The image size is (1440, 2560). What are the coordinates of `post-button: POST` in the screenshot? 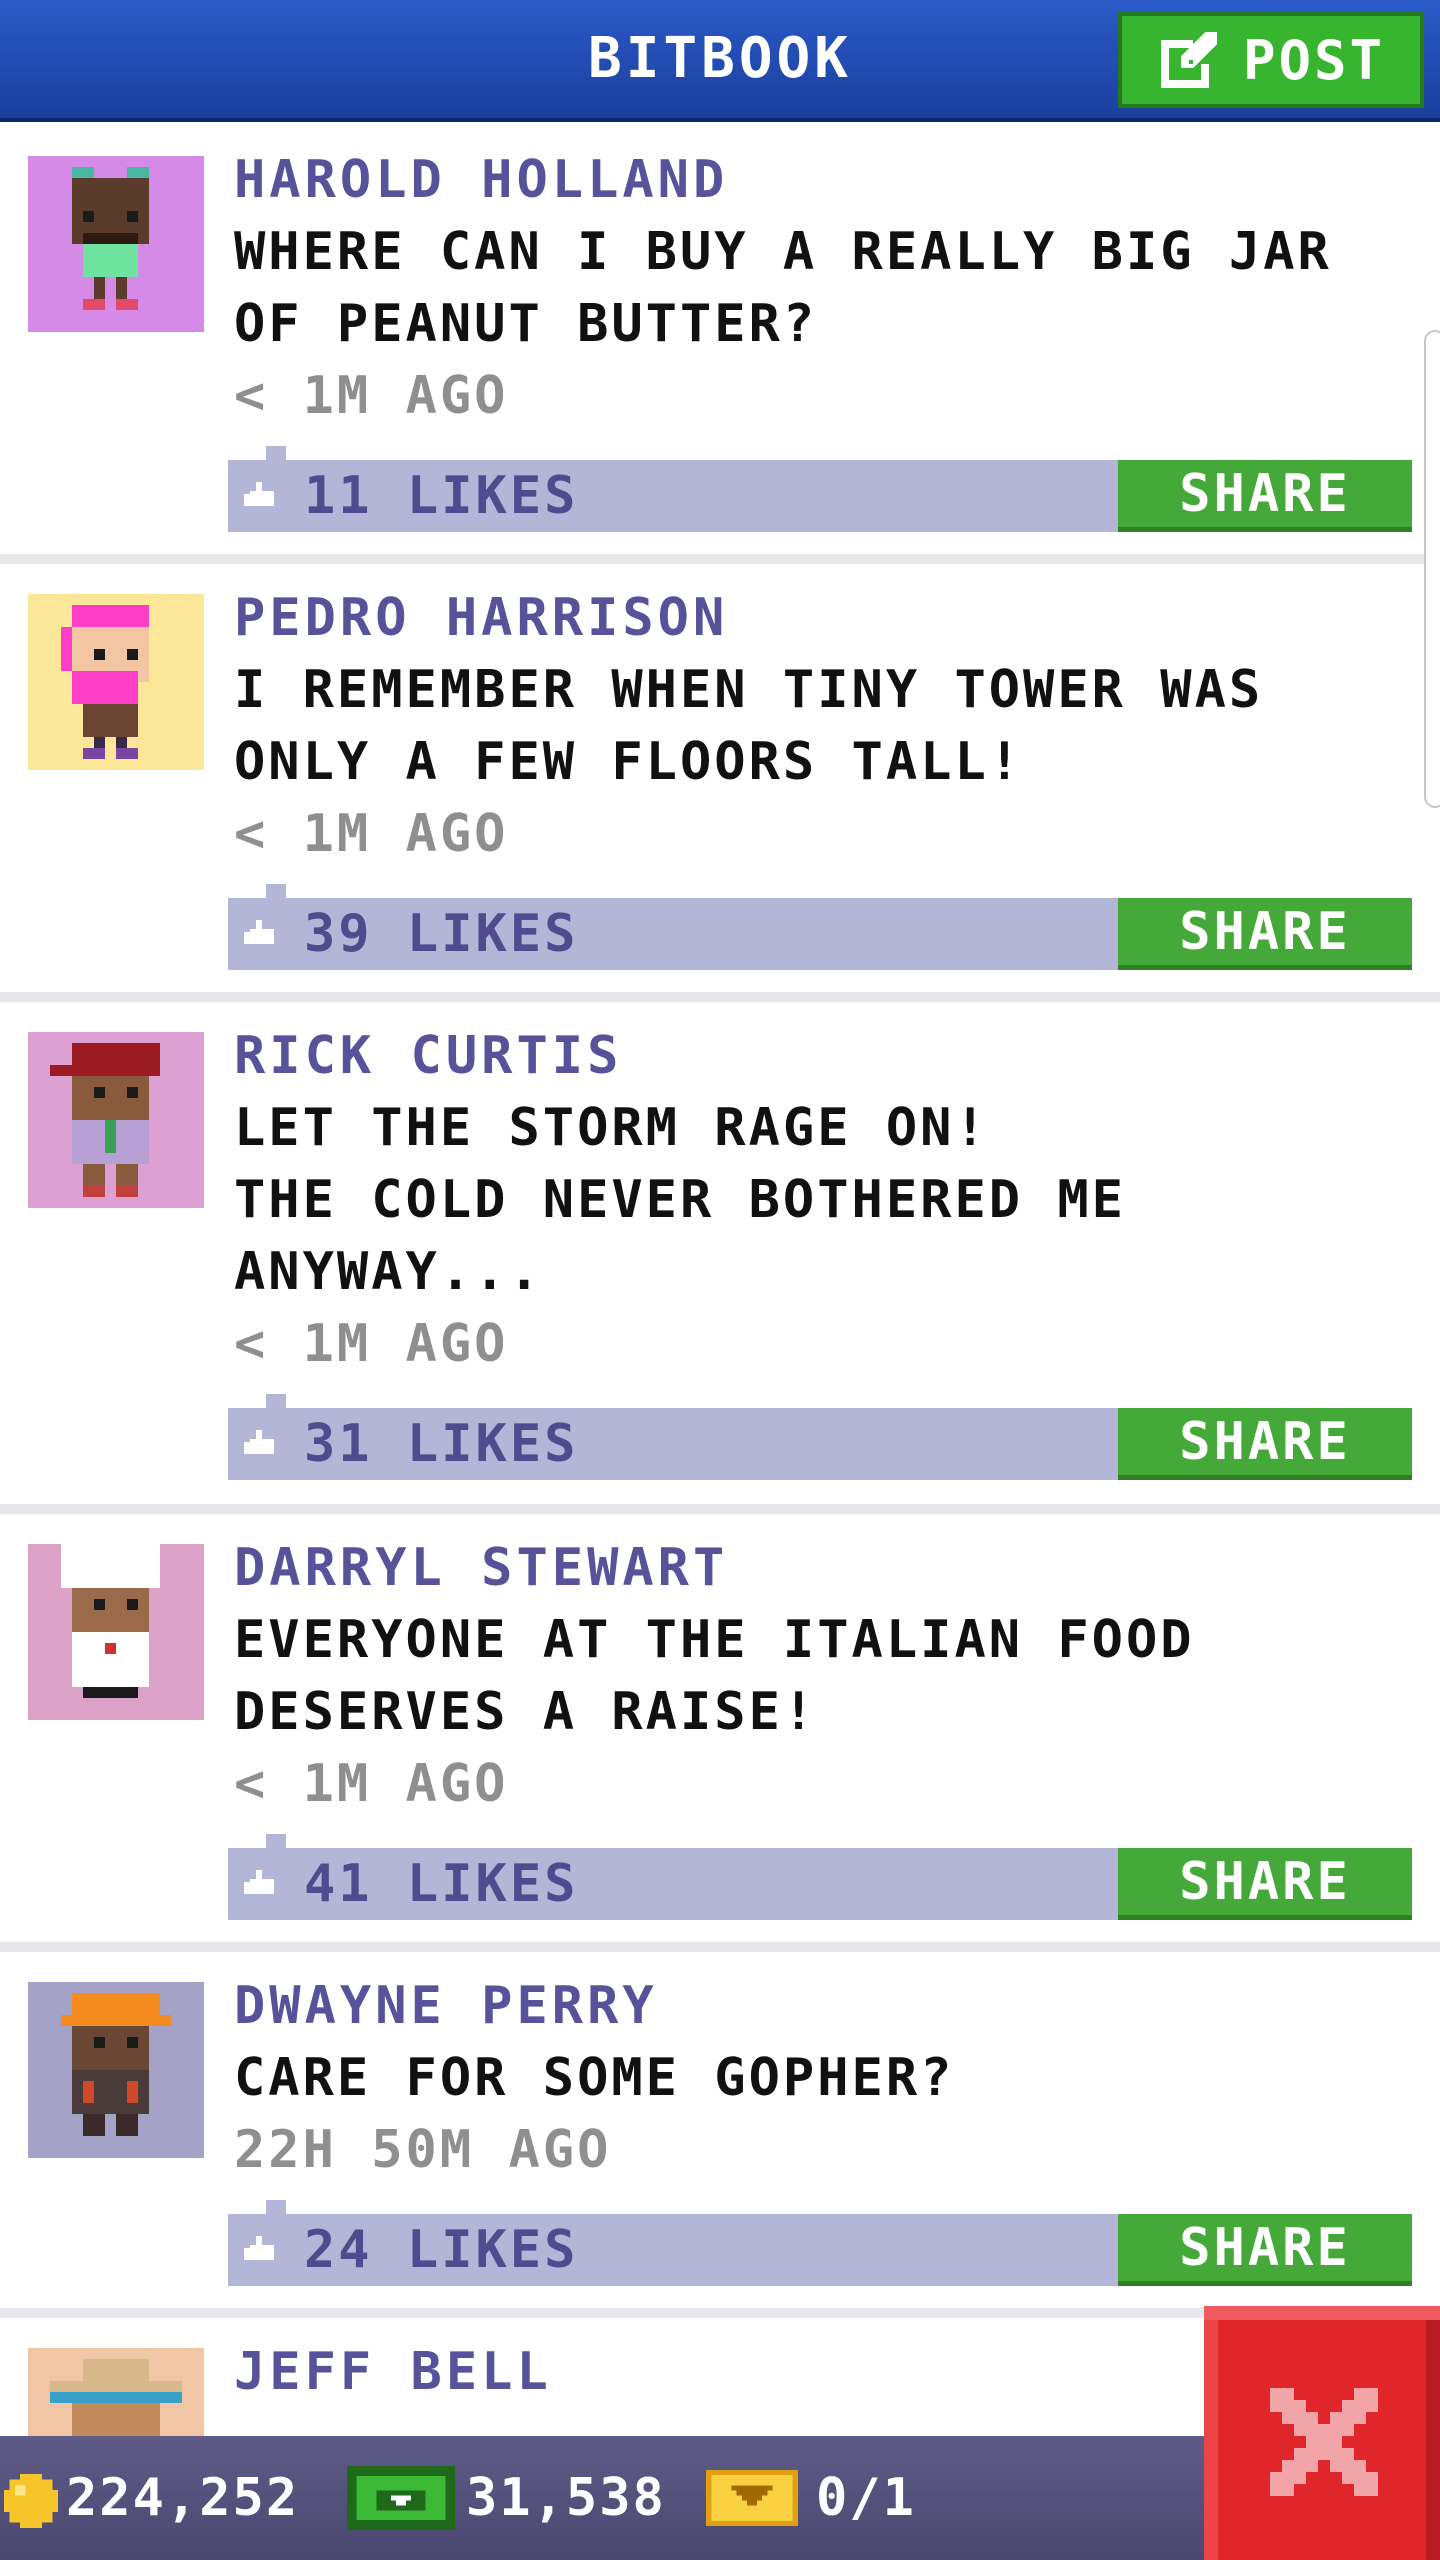 It's located at (1271, 60).